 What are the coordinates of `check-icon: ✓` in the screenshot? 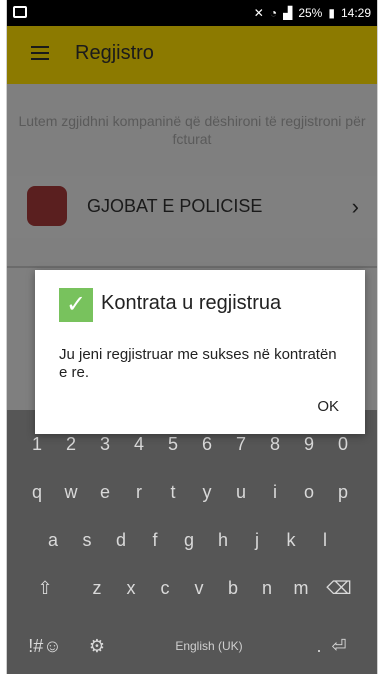 It's located at (76, 305).